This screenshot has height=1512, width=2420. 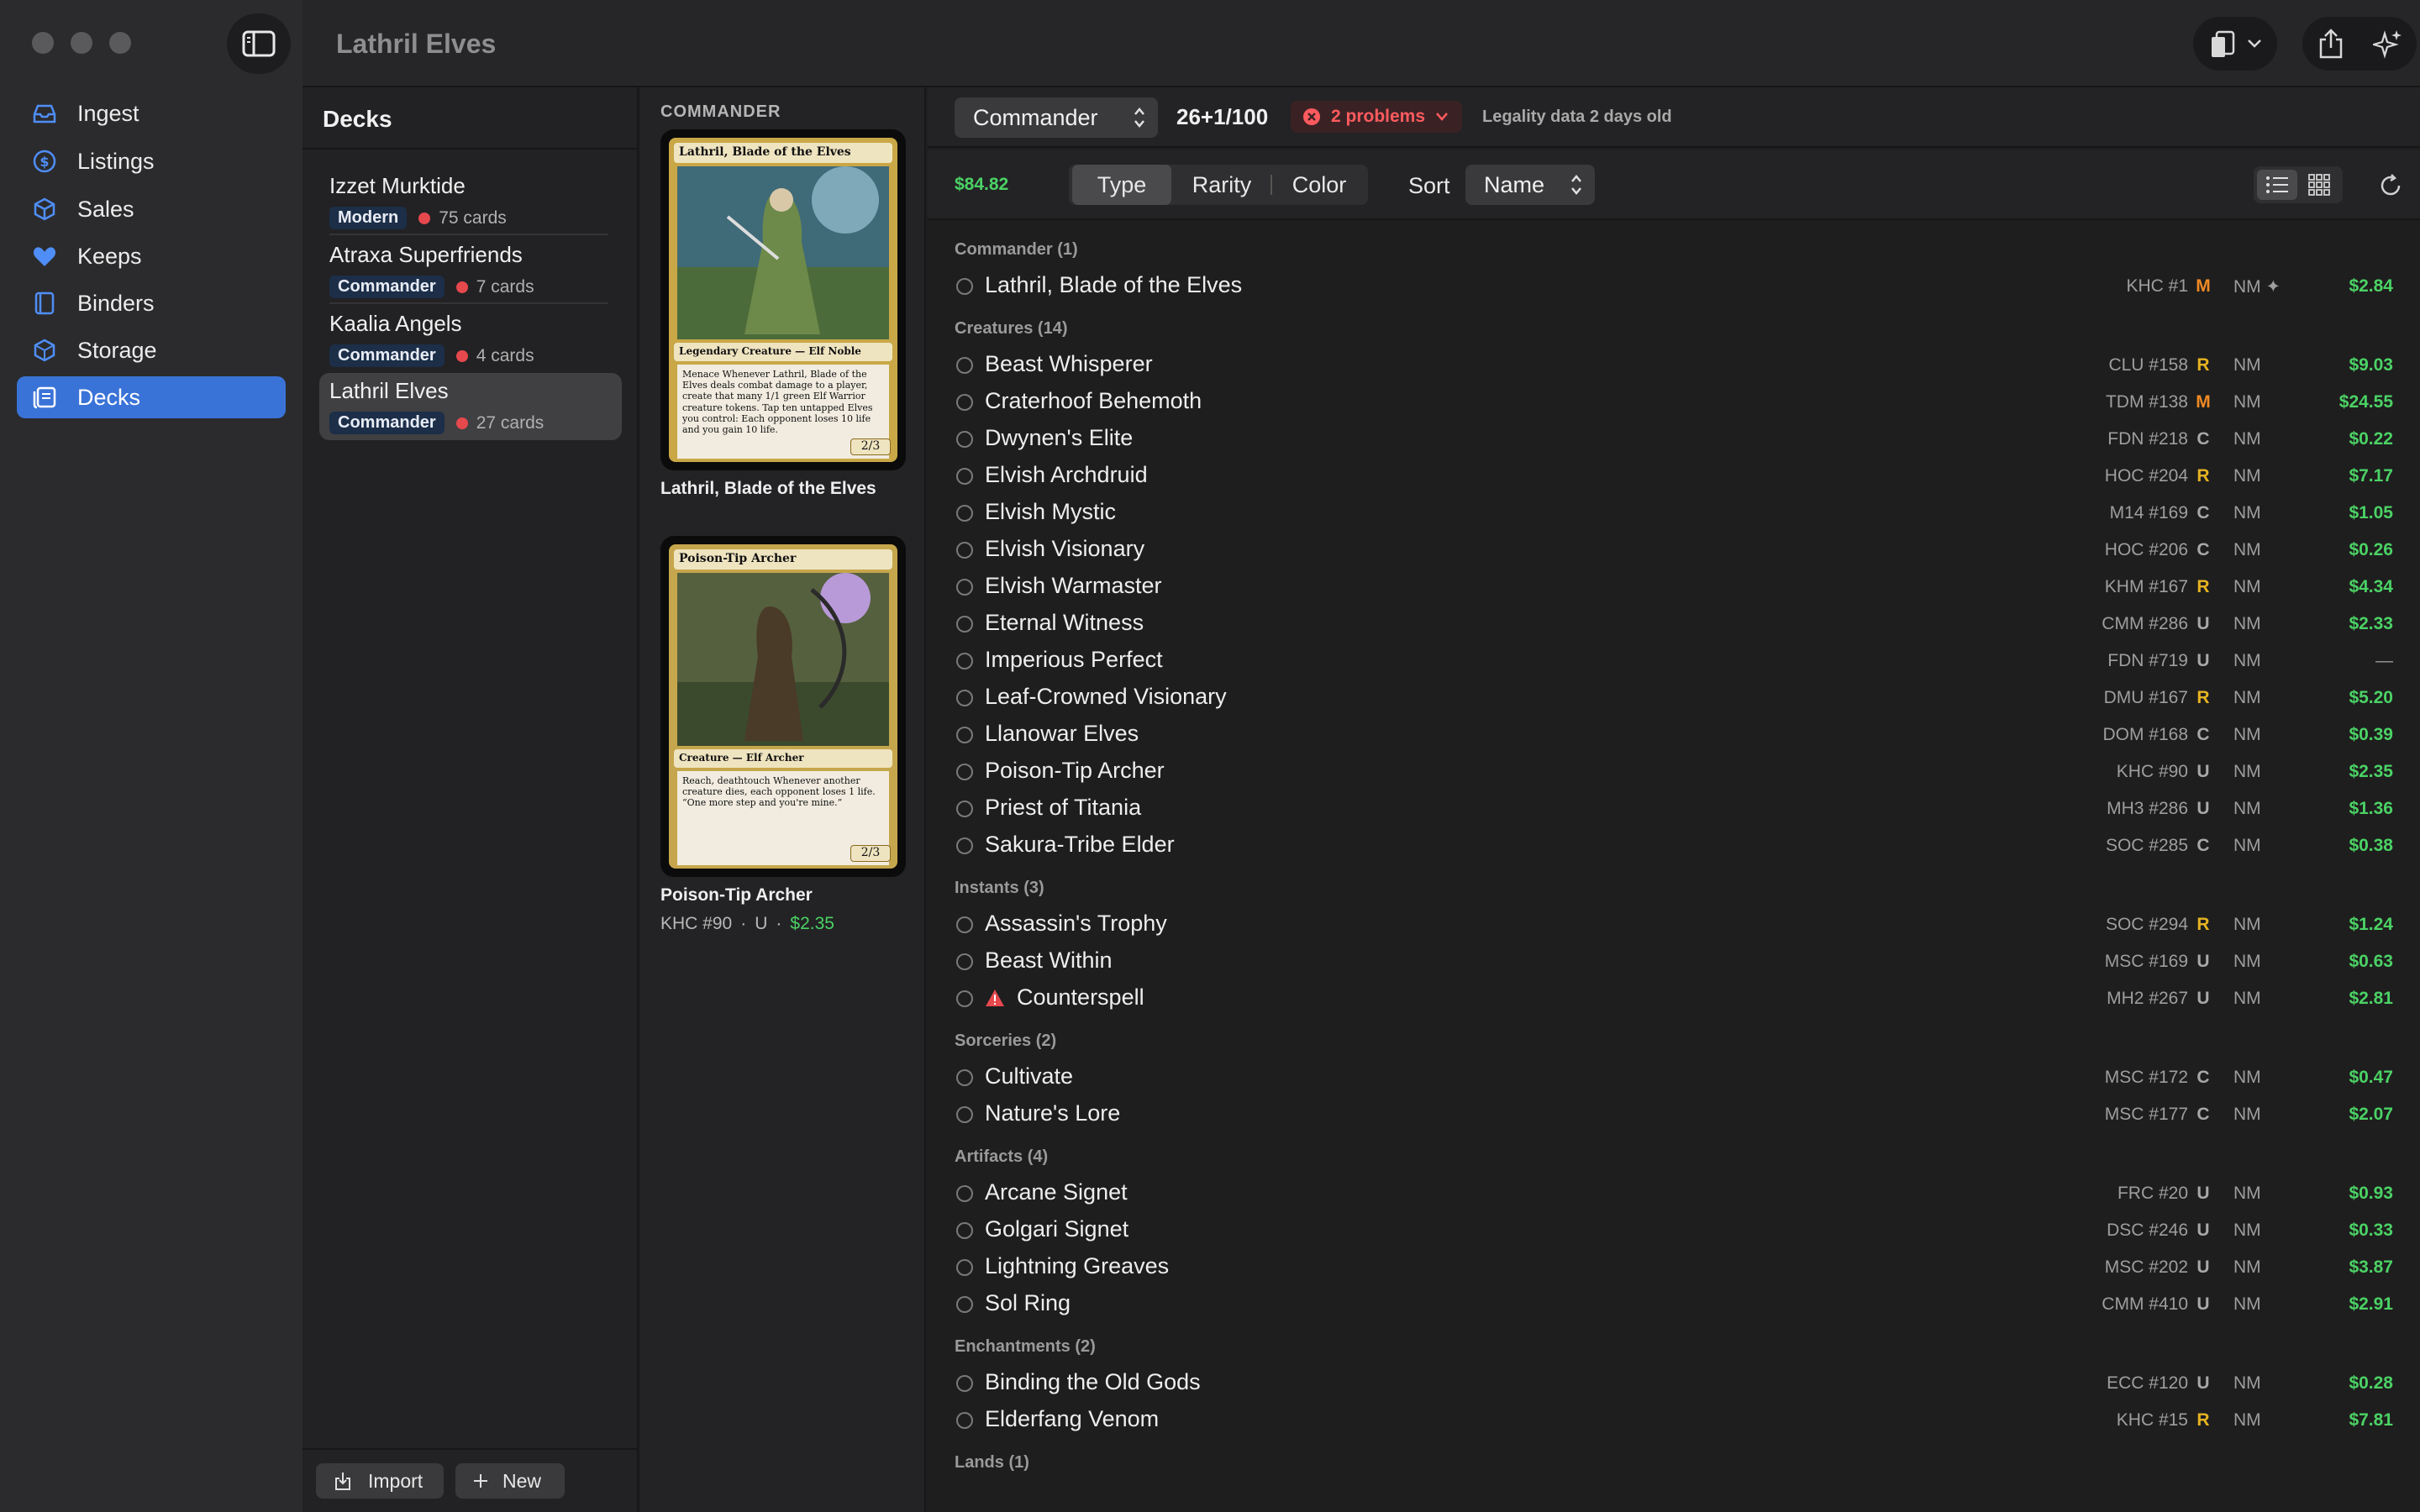 What do you see at coordinates (1674, 997) in the screenshot?
I see `card-row: Counterspell MH2 #267 U NM $2.81` at bounding box center [1674, 997].